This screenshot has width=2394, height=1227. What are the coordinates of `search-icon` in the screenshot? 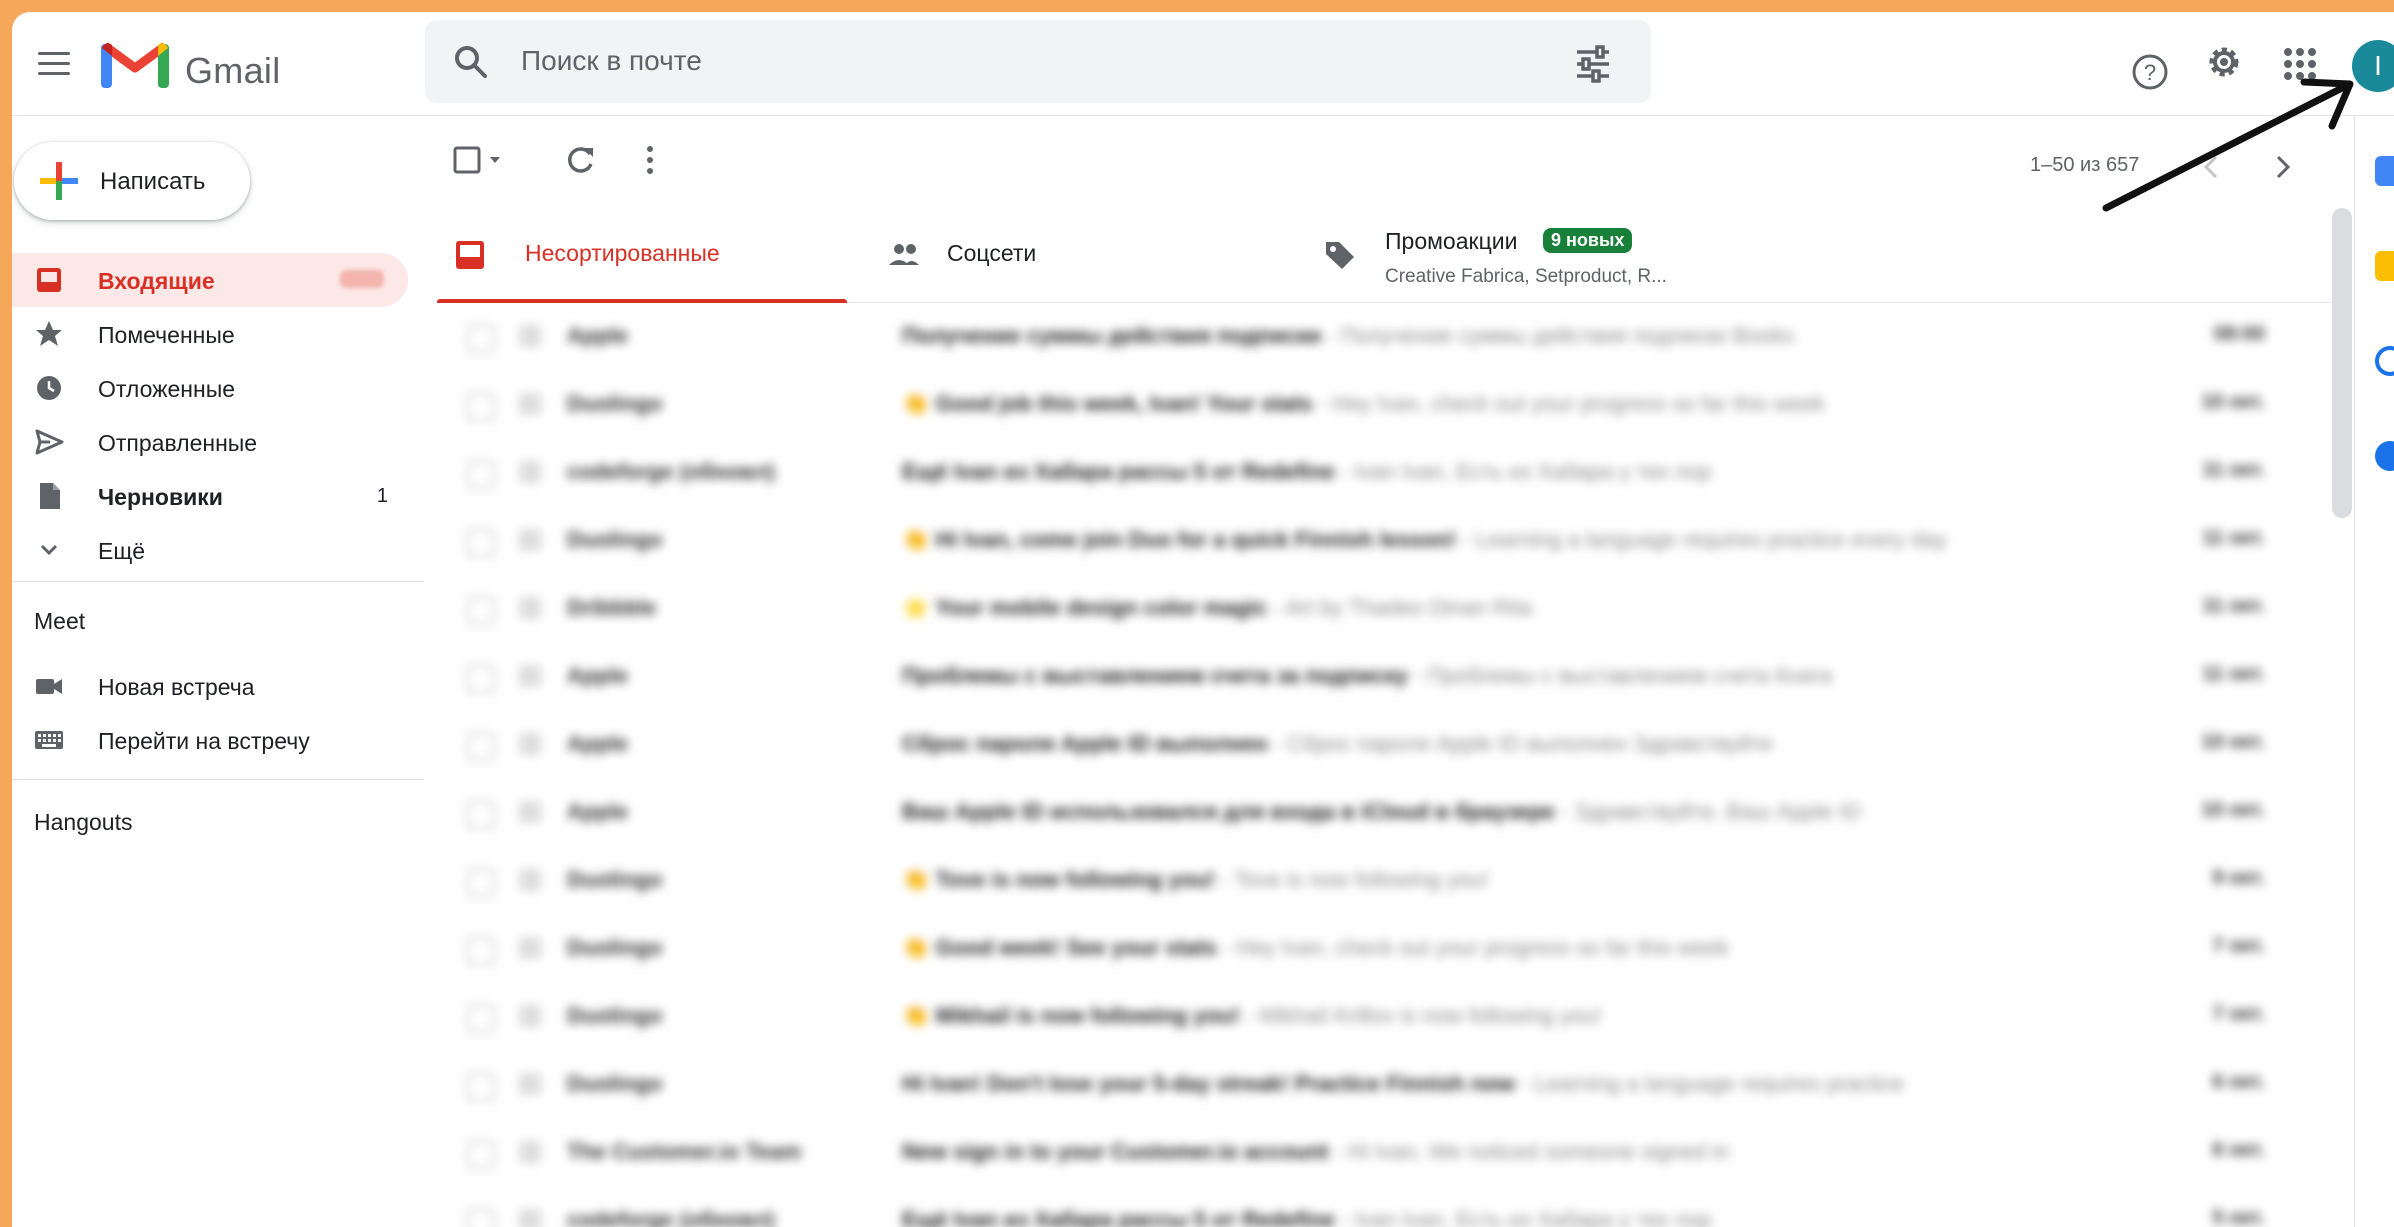 It's located at (471, 62).